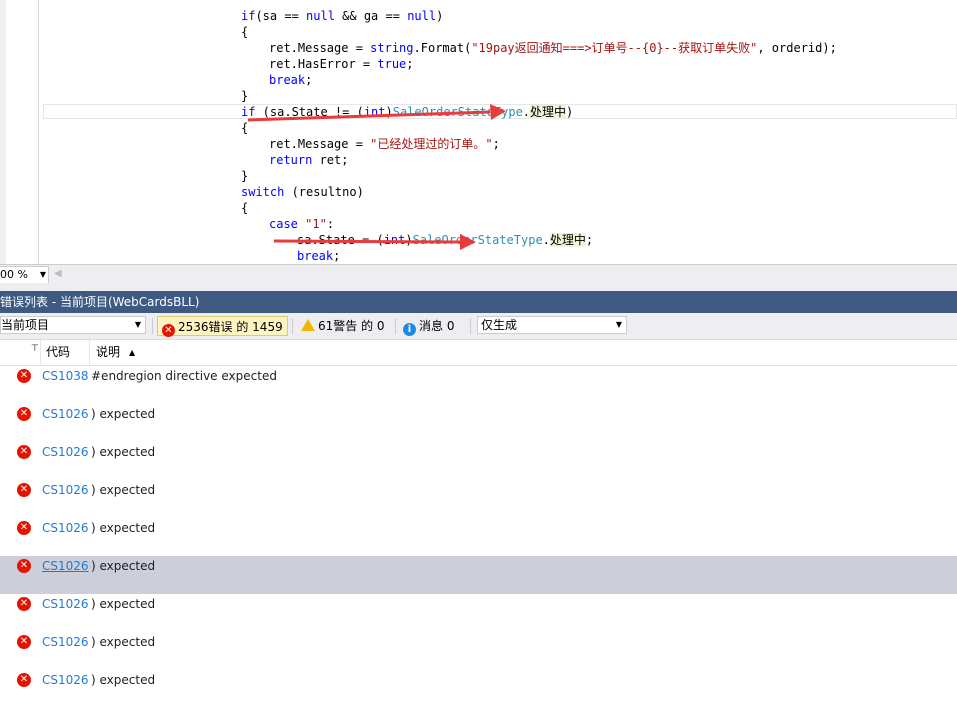  I want to click on code-line: ret.HasError = true;, so click(341, 64).